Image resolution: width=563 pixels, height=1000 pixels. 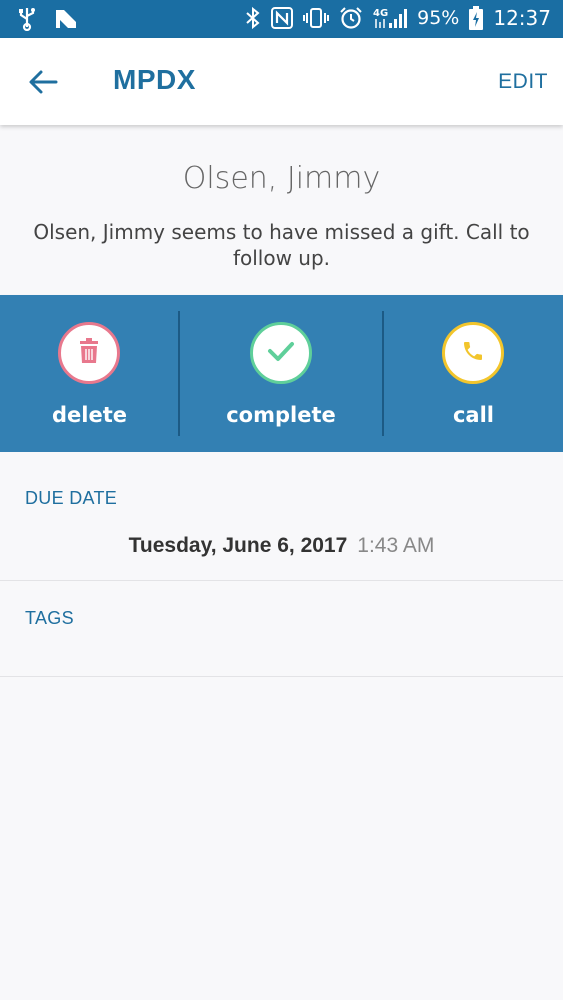 I want to click on back-button, so click(x=44, y=82).